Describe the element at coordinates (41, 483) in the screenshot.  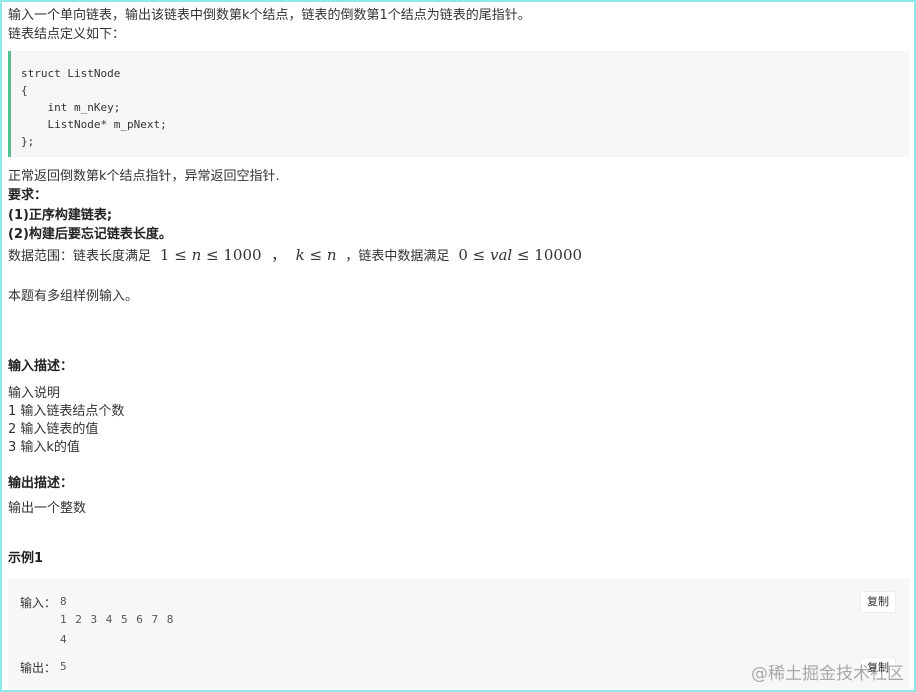
I see `output-desc-title: 输出描述：` at that location.